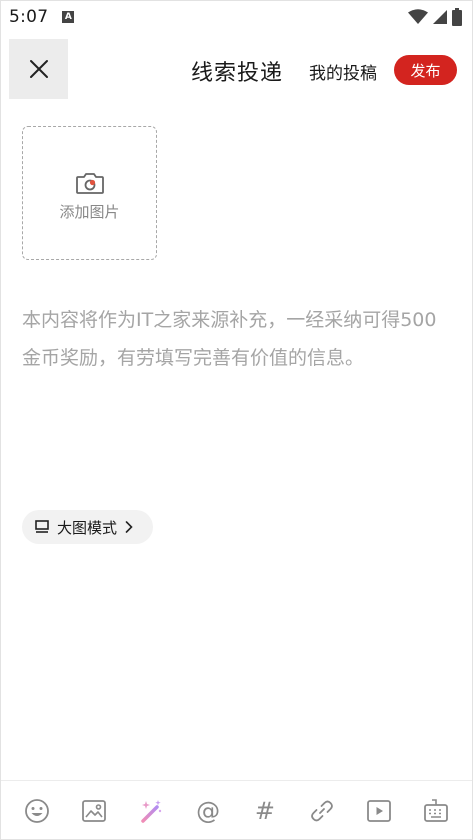 This screenshot has width=473, height=840. Describe the element at coordinates (418, 16) in the screenshot. I see `wifi-icon` at that location.